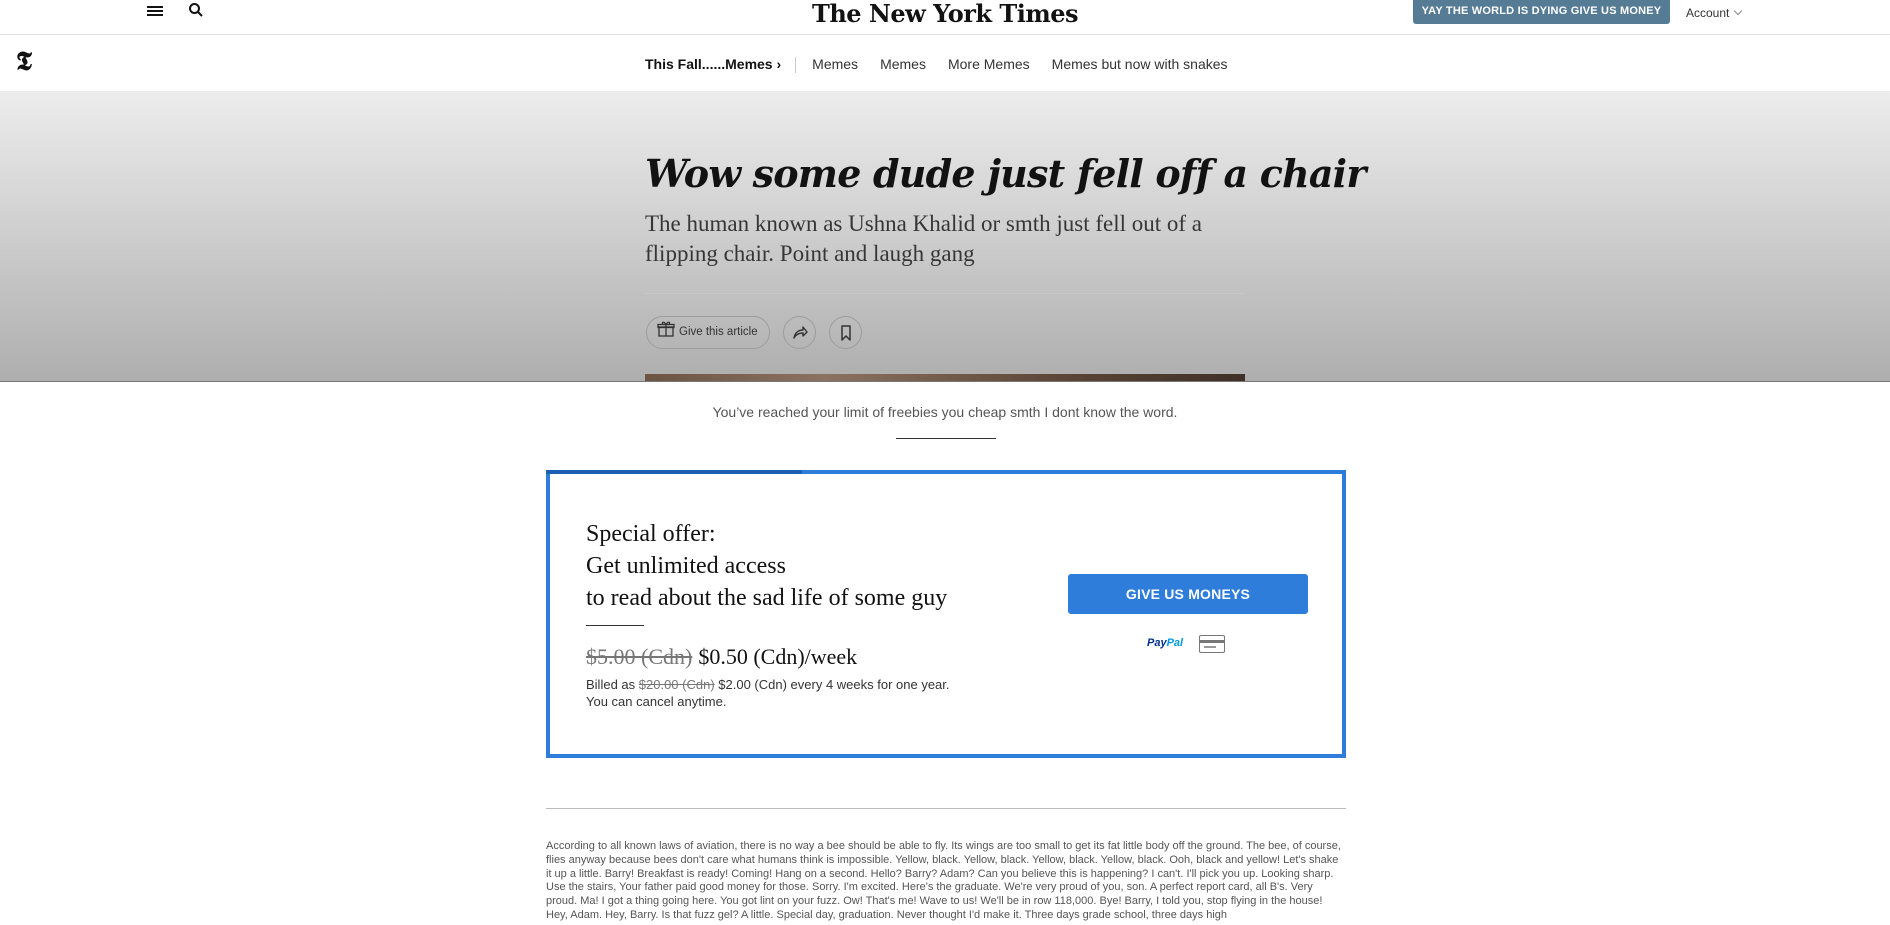 The height and width of the screenshot is (925, 1890). Describe the element at coordinates (686, 566) in the screenshot. I see `offer-line-2: Get unlimited access` at that location.